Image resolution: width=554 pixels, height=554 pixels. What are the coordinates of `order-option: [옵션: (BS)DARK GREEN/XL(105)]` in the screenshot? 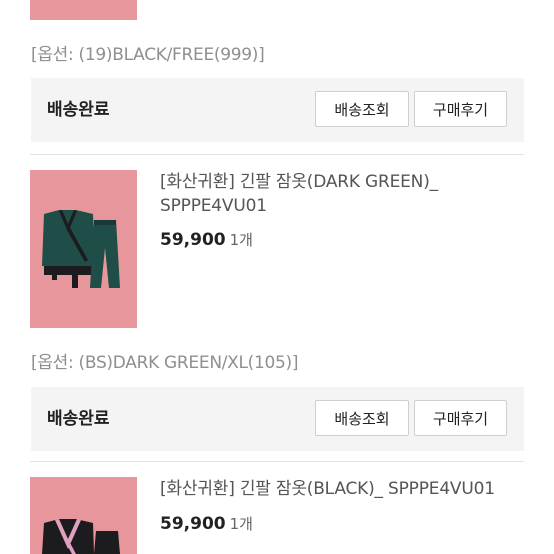 It's located at (165, 363).